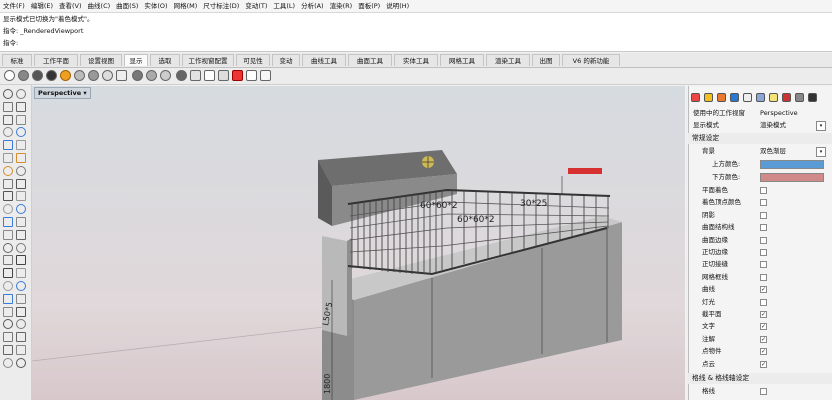  What do you see at coordinates (821, 126) in the screenshot?
I see `chevron-down-icon: ▾` at bounding box center [821, 126].